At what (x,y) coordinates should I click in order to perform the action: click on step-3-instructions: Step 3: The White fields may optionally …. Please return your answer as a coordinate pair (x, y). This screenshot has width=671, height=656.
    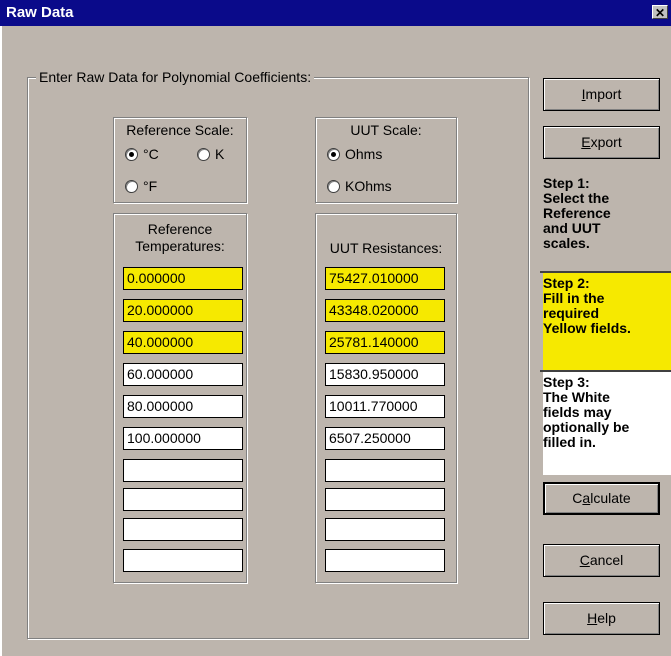
    Looking at the image, I should click on (607, 423).